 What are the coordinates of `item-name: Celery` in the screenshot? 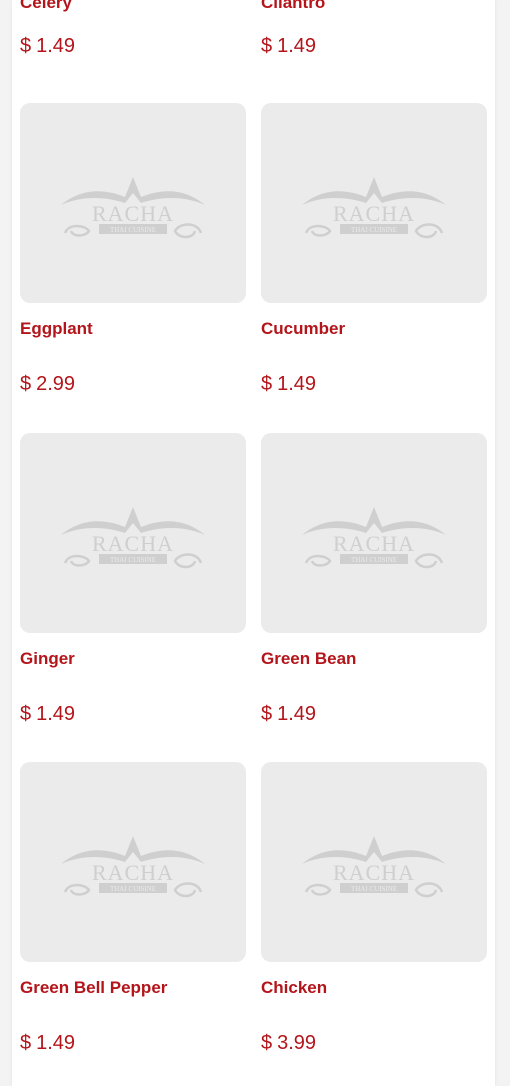 It's located at (46, 6).